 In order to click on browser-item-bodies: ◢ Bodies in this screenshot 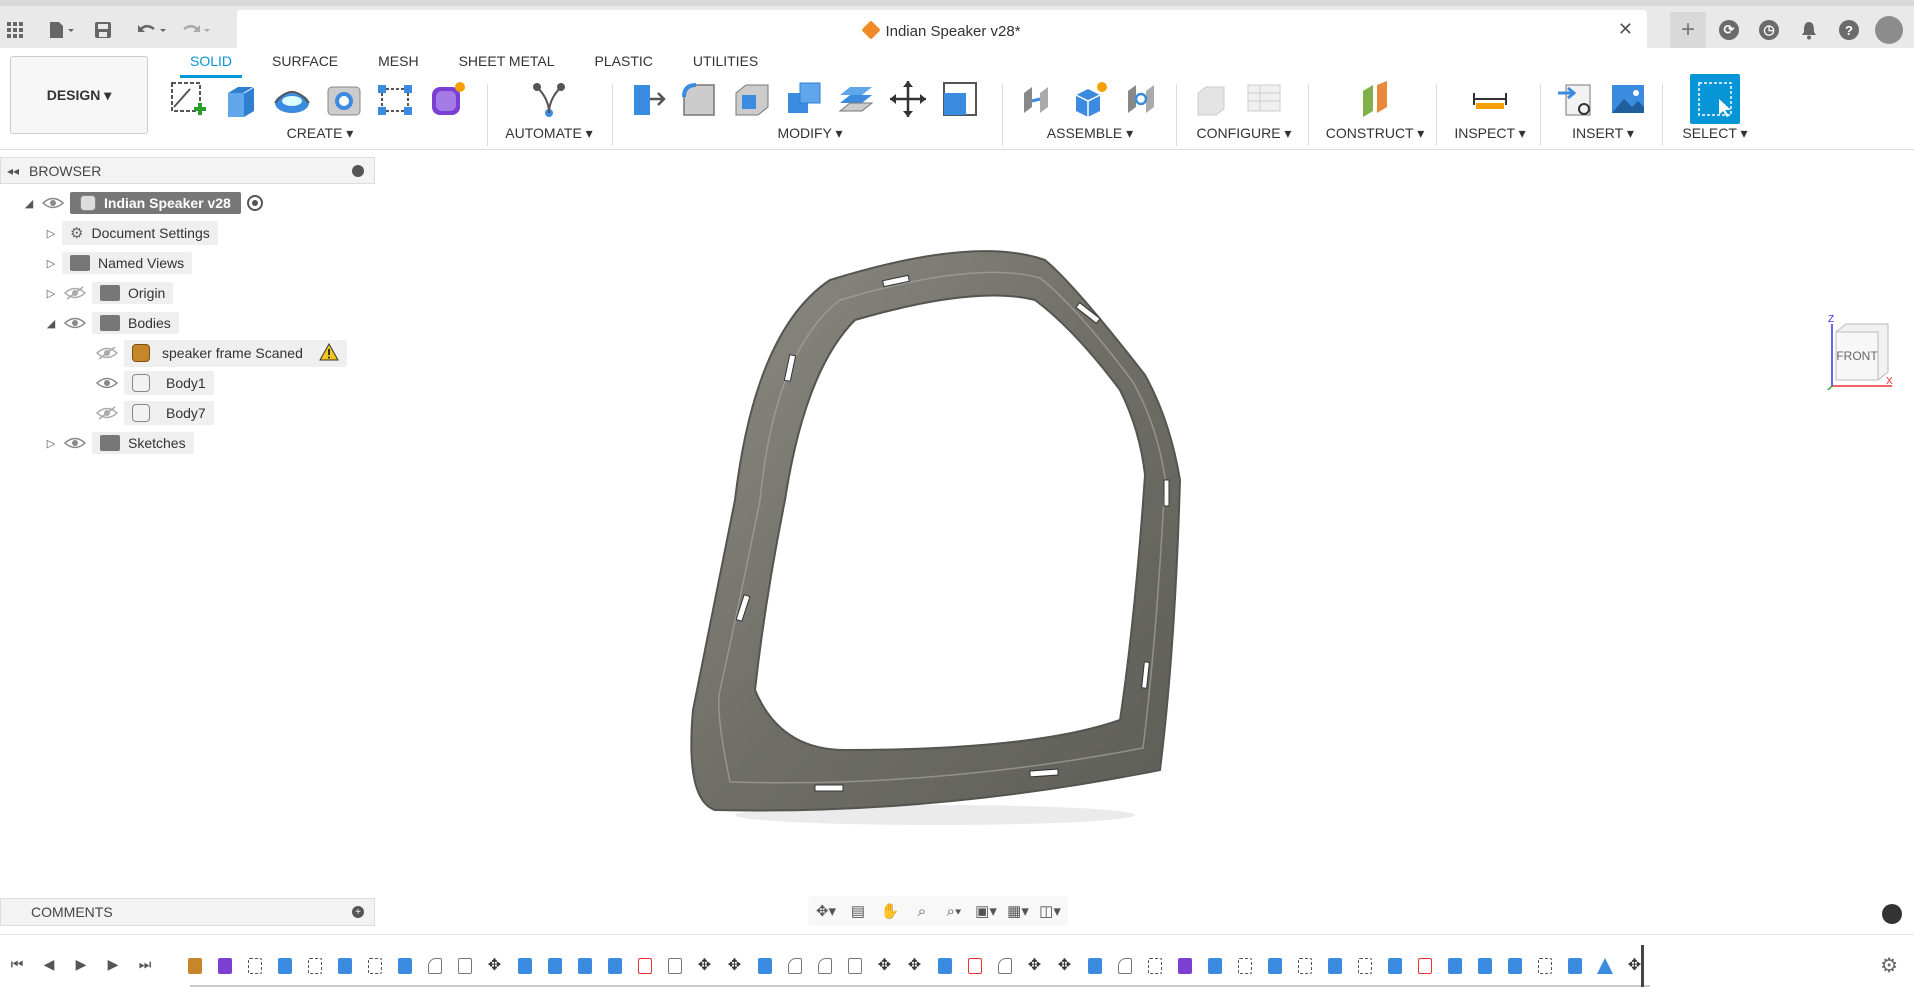, I will do `click(111, 323)`.